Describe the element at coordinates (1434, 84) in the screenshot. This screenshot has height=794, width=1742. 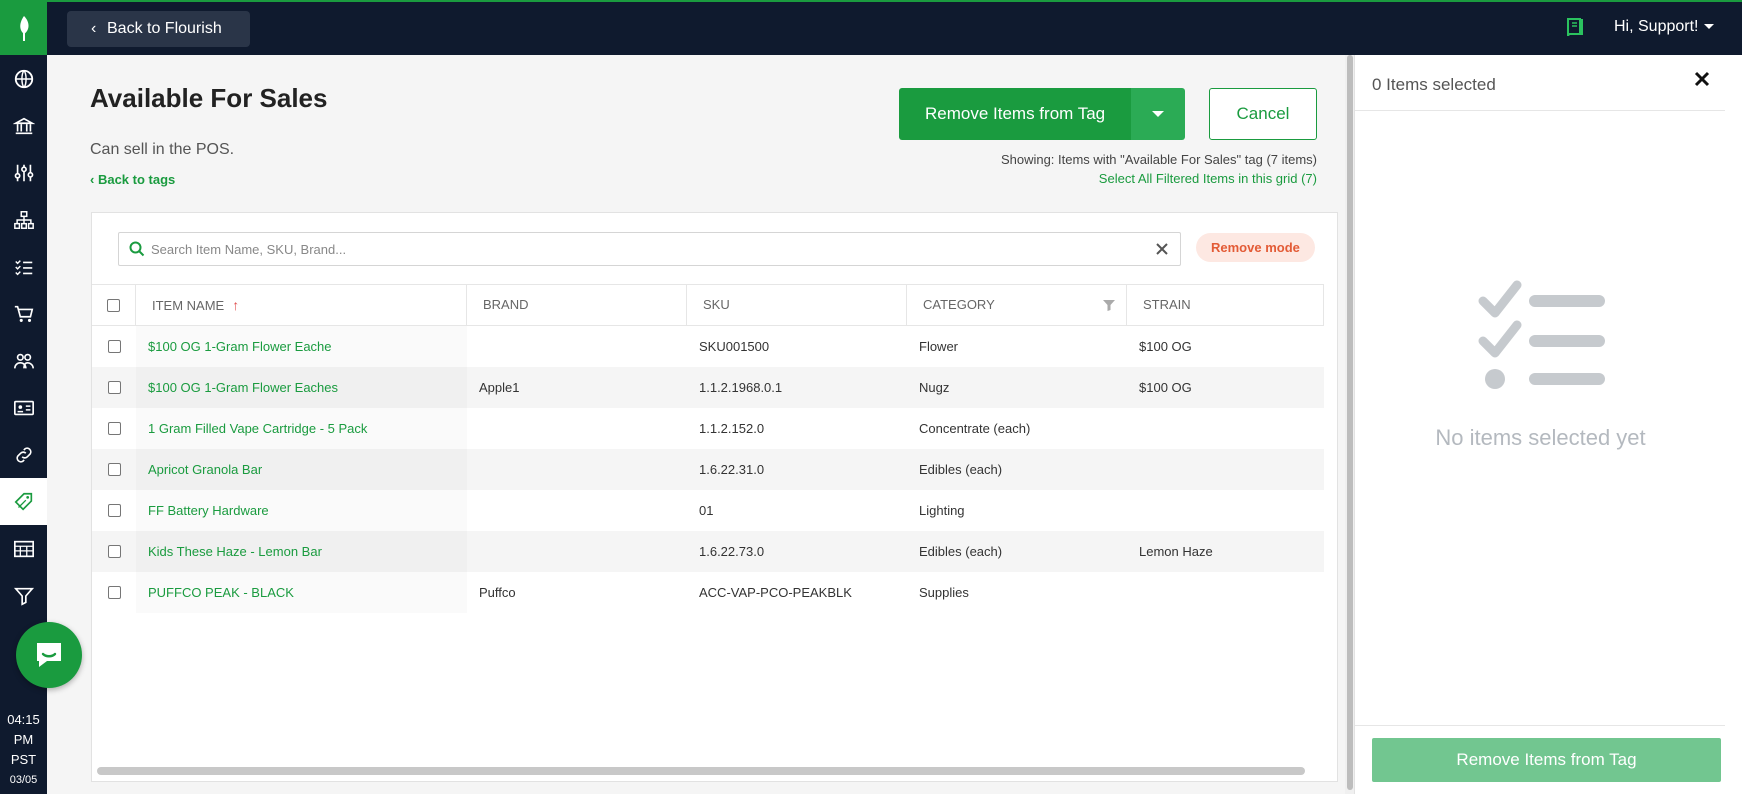
I see `selected-count: 0 Items selected` at that location.